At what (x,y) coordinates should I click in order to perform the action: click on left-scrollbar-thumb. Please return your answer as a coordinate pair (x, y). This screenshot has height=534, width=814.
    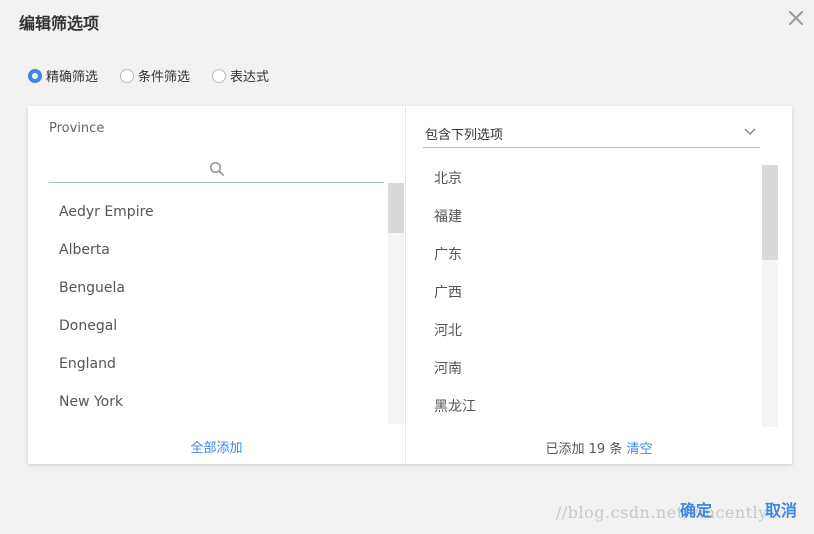
    Looking at the image, I should click on (396, 208).